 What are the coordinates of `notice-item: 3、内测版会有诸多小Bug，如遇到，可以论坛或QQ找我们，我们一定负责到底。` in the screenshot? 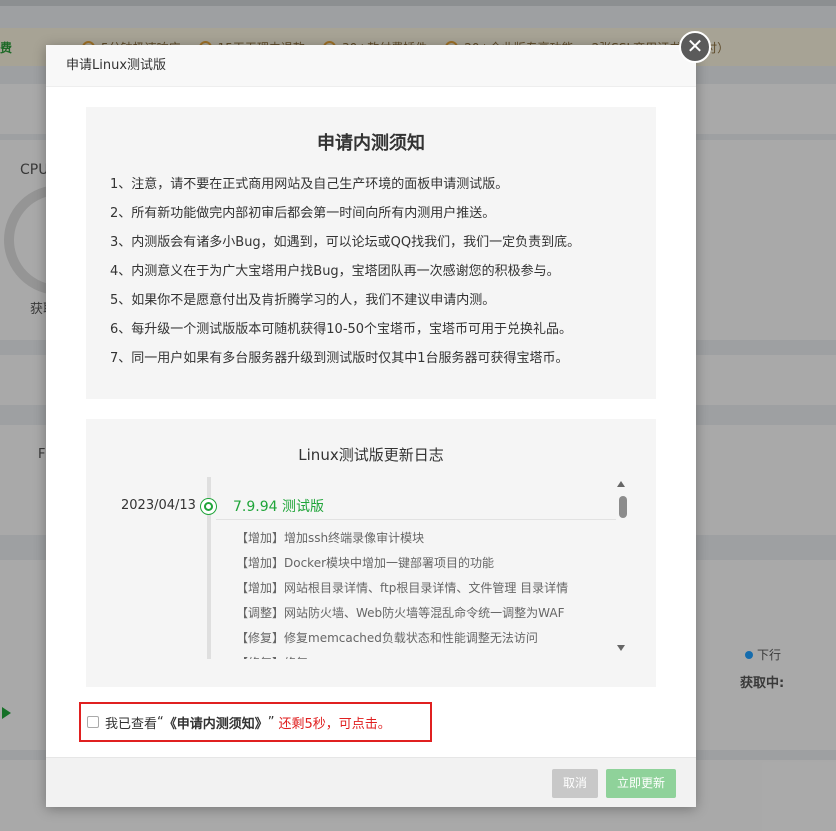 It's located at (345, 242).